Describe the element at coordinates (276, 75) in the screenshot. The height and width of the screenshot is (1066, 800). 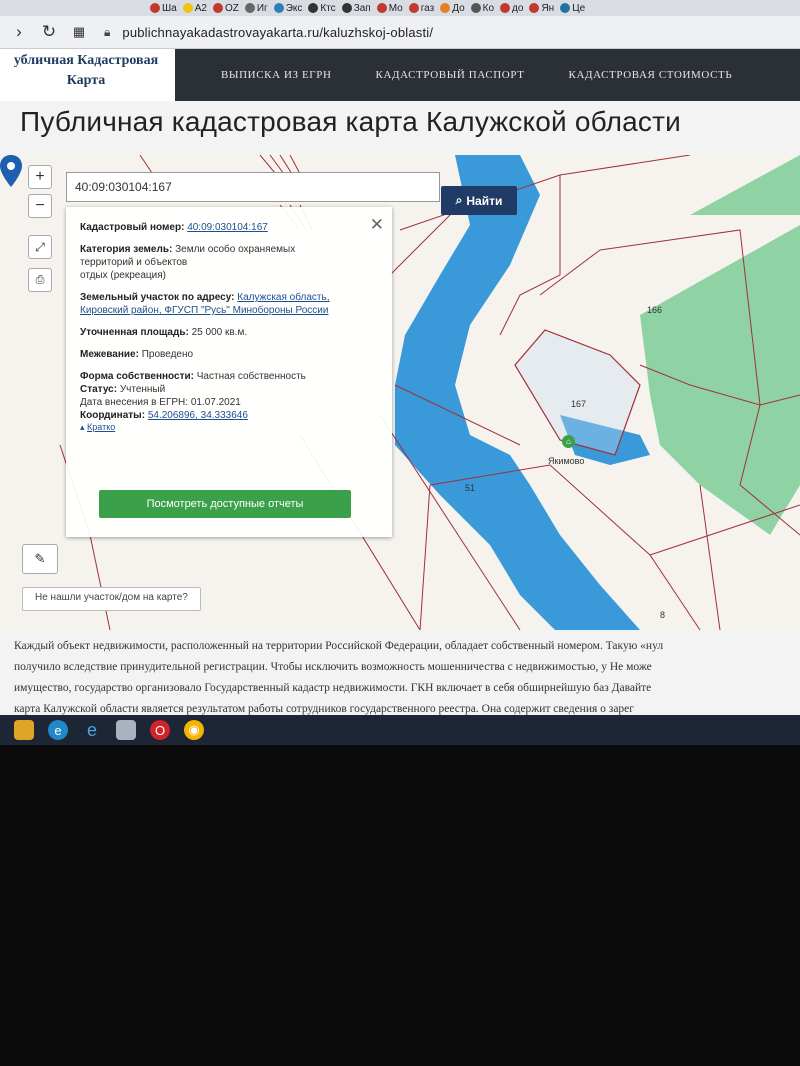
I see `nav-egrn-extract: ВЫПИСКА ИЗ ЕГРН` at that location.